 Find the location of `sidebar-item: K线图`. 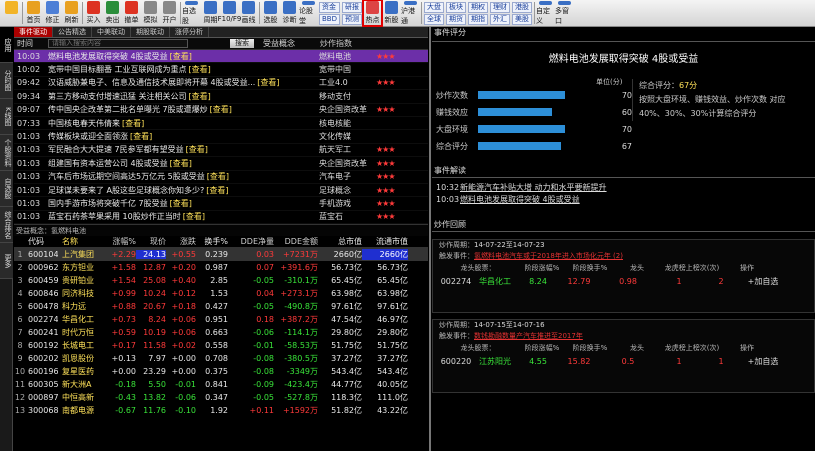

sidebar-item: K线图 is located at coordinates (6, 117).